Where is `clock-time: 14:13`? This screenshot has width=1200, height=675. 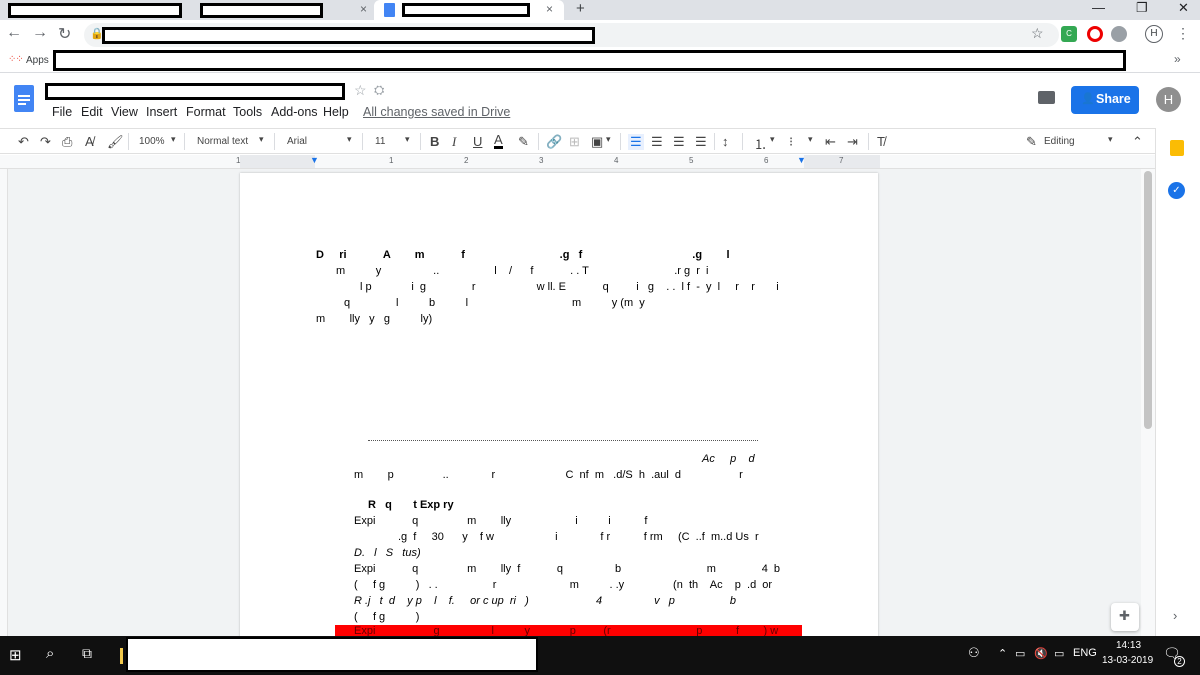
clock-time: 14:13 is located at coordinates (1128, 645).